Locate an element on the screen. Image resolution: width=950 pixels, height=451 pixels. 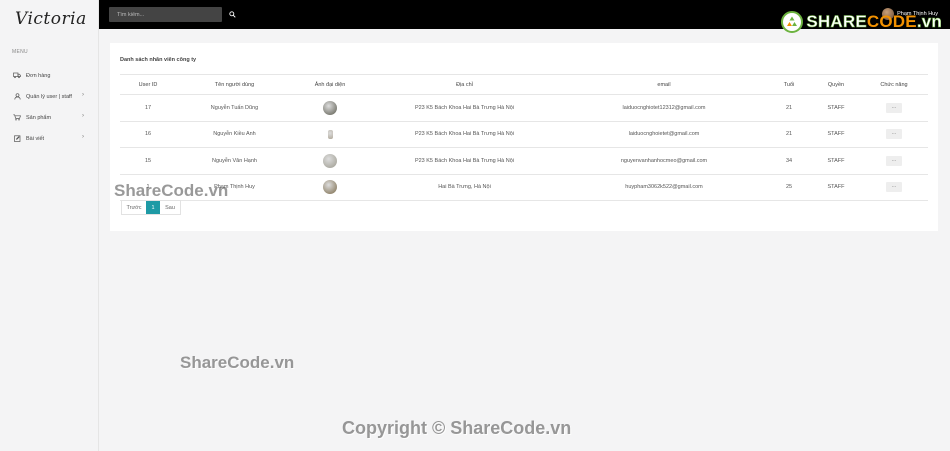
col-header-address: Địa chỉ is located at coordinates (464, 84).